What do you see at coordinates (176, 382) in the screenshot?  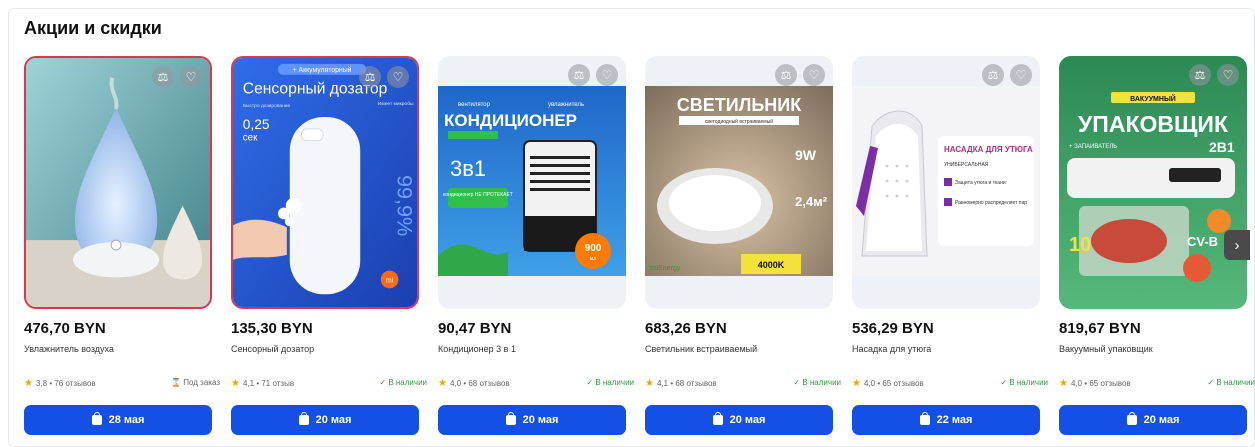 I see `hourglass-icon: ⌛` at bounding box center [176, 382].